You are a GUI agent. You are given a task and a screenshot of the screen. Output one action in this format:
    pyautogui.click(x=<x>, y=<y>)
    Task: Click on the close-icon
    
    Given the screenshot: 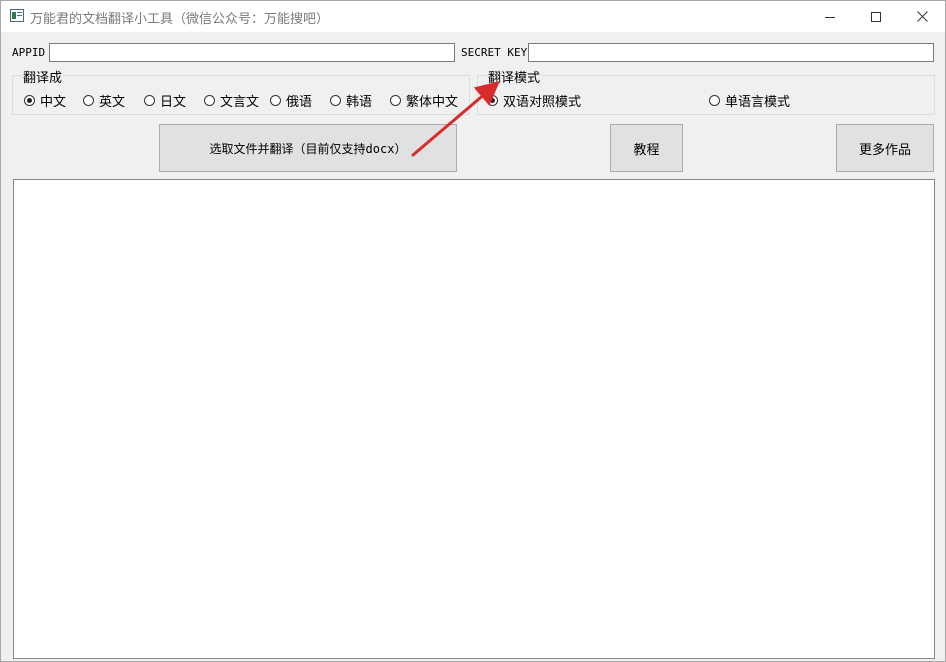 What is the action you would take?
    pyautogui.click(x=922, y=16)
    